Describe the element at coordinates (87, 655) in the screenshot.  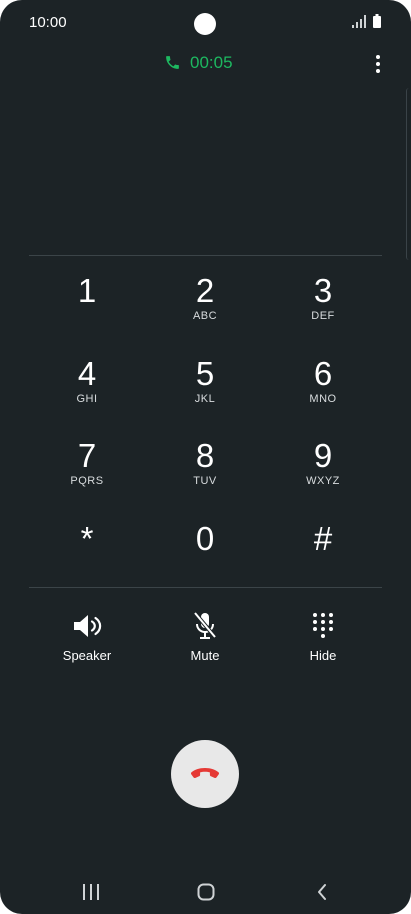
I see `speaker-label: Speaker` at that location.